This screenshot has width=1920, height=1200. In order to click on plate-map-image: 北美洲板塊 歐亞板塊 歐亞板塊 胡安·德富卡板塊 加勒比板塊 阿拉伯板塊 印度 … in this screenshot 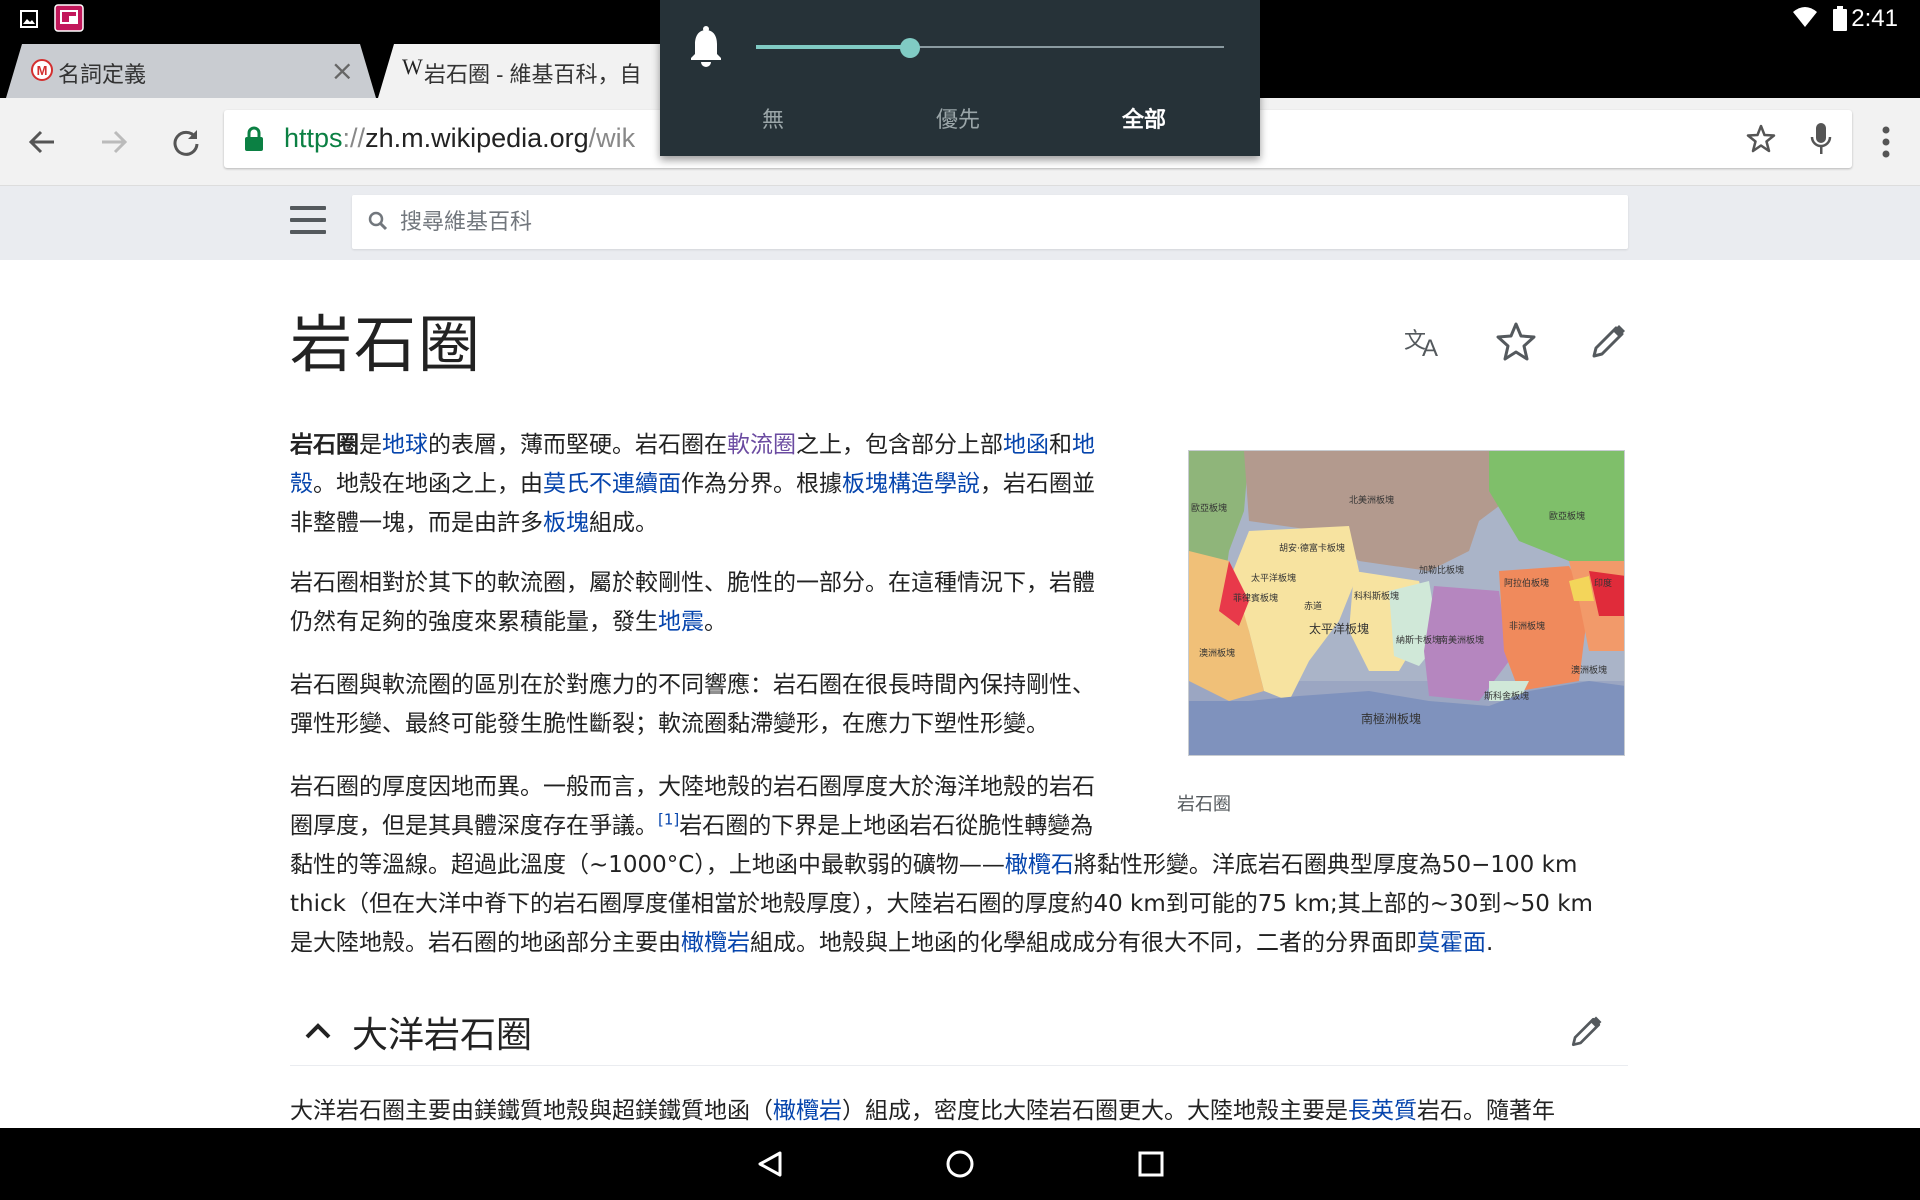, I will do `click(1406, 603)`.